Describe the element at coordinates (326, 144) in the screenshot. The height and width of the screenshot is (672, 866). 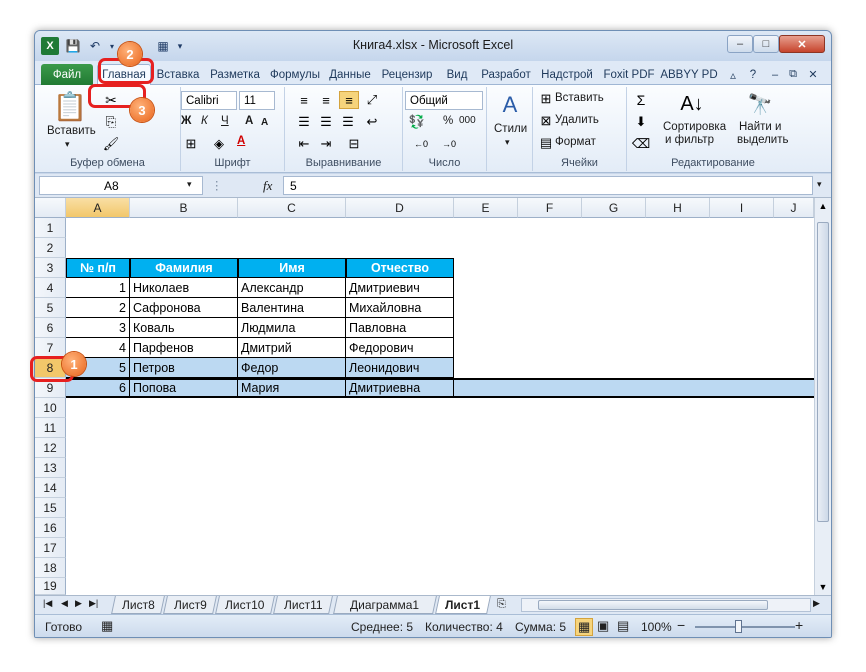
I see `increase-indent-icon: ⇥` at that location.